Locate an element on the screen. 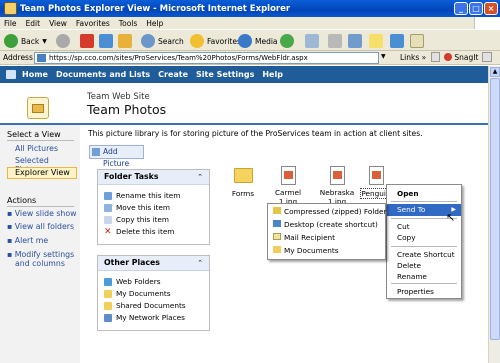 This screenshot has height=363, width=500. action-view-all-folders: ▪ View all folders is located at coordinates (40, 226).